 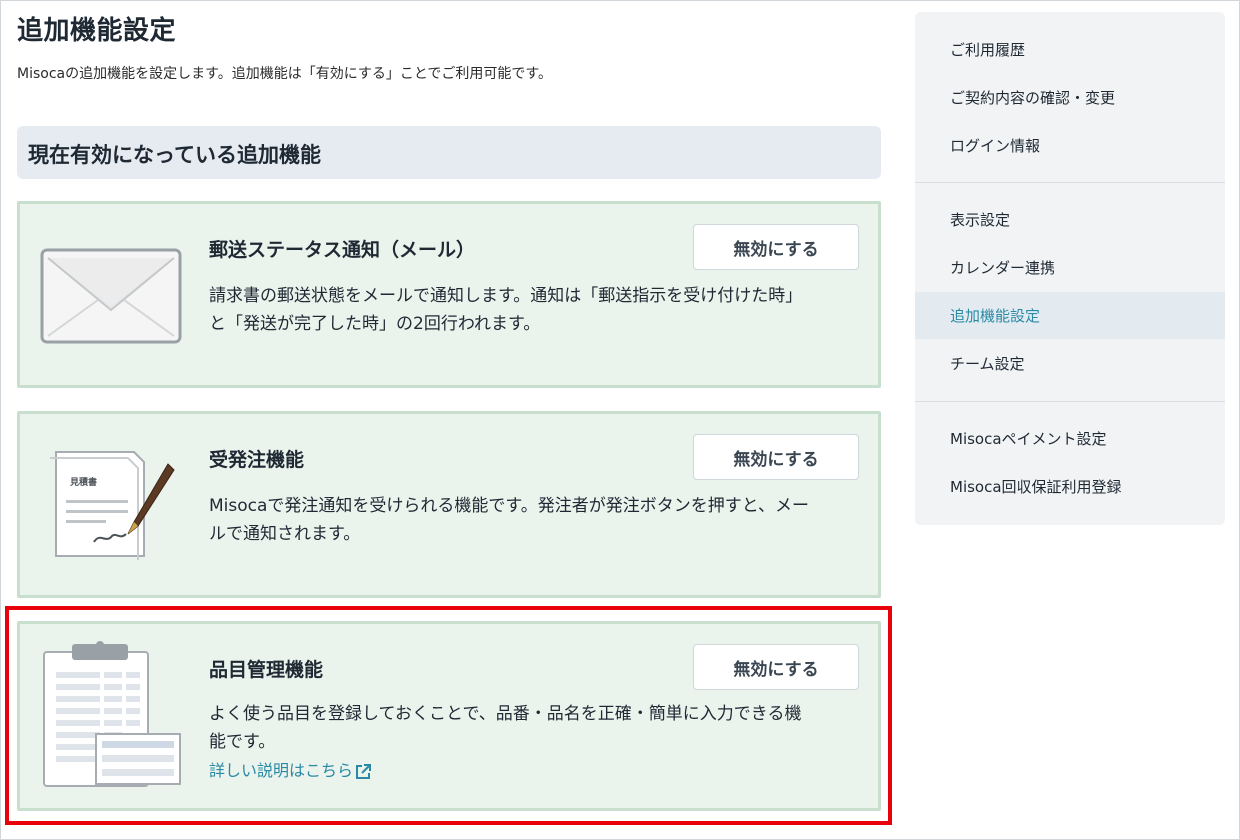 I want to click on sidebar-item-payment: Misocaペイメント設定, so click(x=1070, y=438).